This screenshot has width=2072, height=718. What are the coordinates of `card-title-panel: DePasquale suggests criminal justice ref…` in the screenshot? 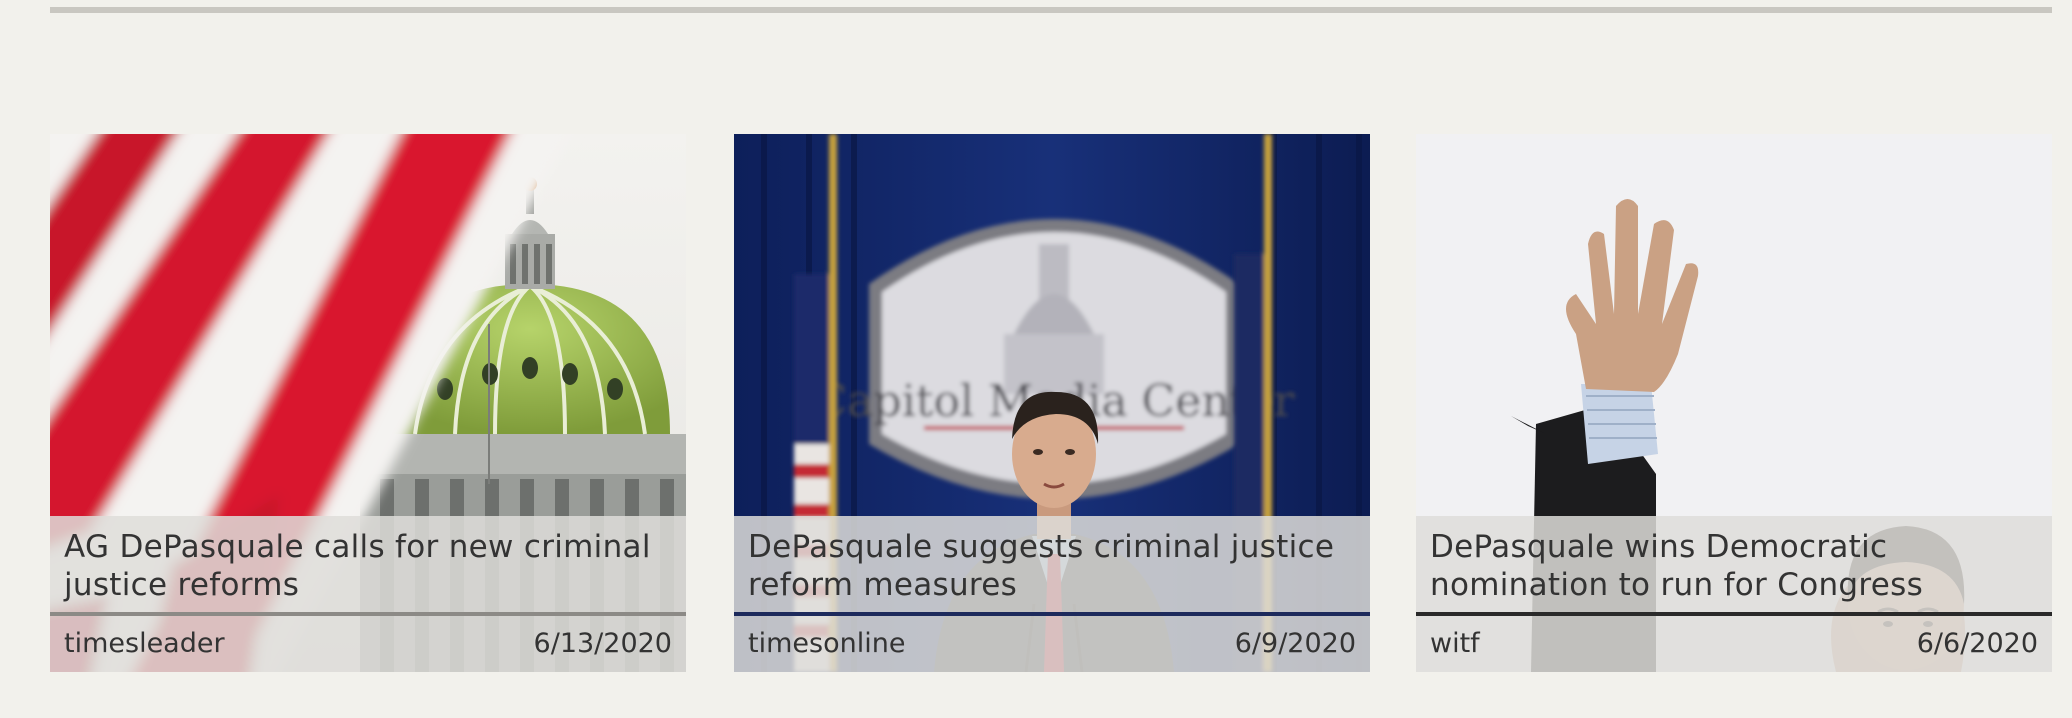 It's located at (1052, 564).